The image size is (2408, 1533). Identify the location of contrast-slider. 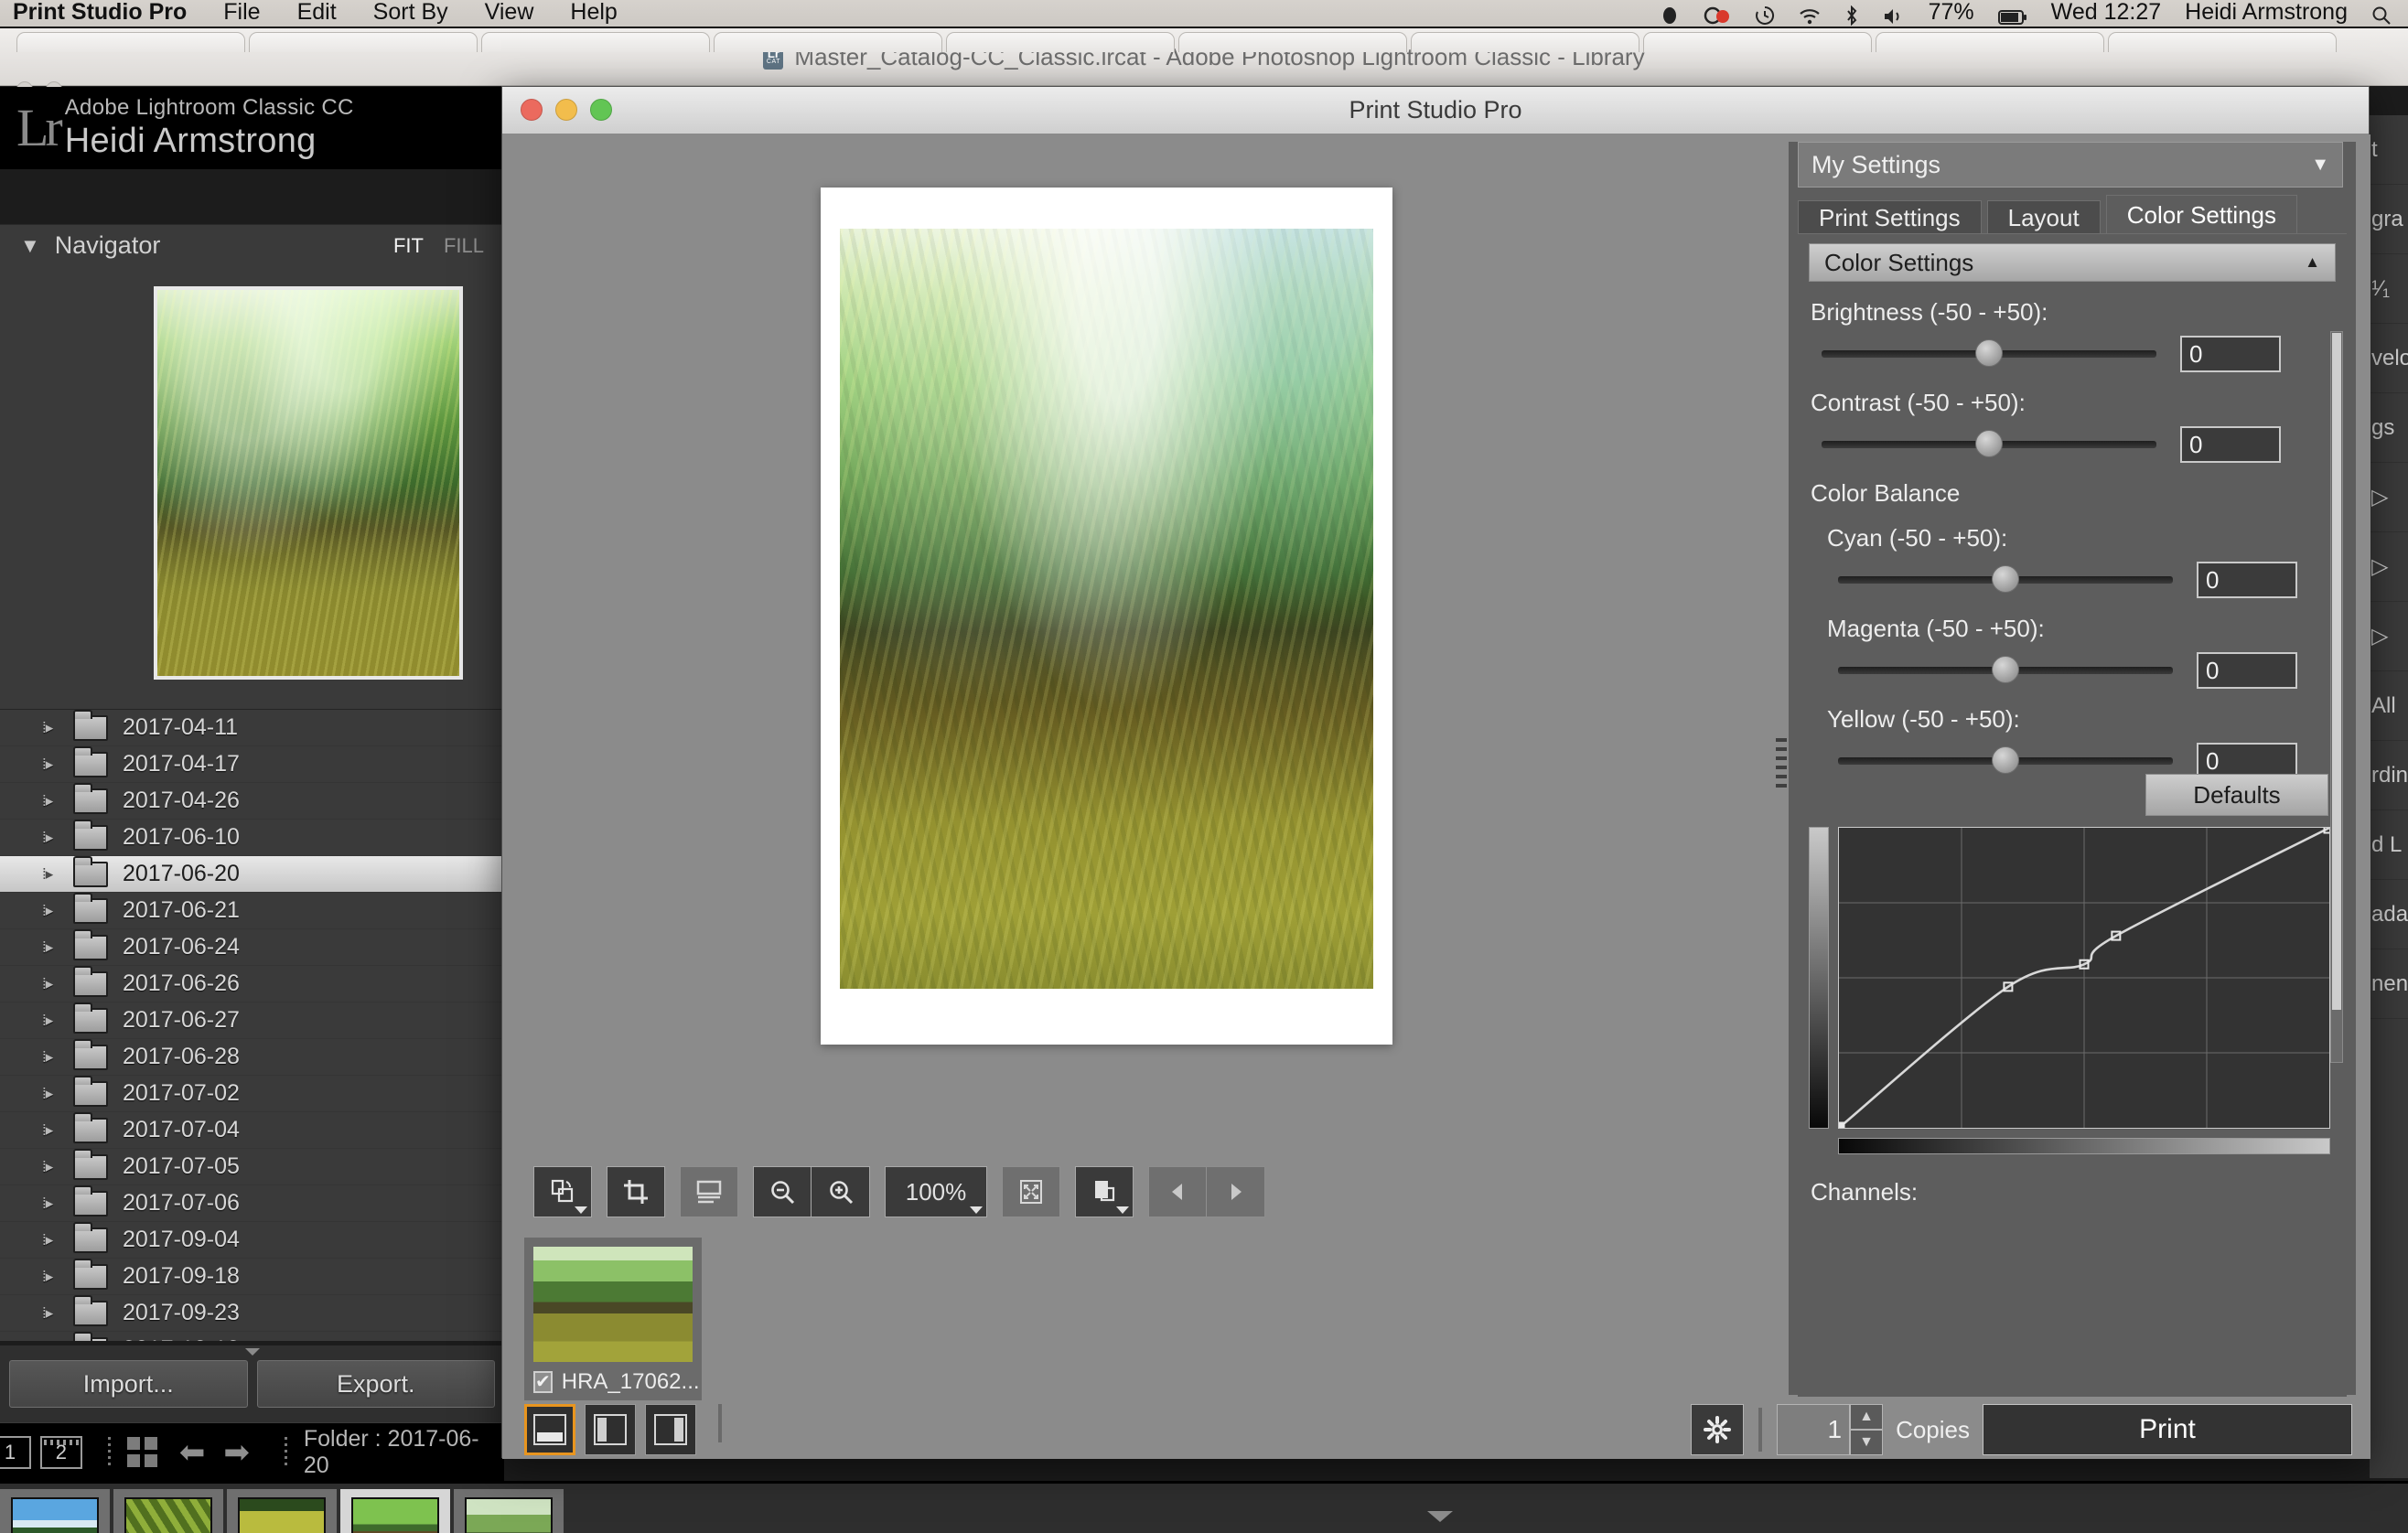
(1989, 443).